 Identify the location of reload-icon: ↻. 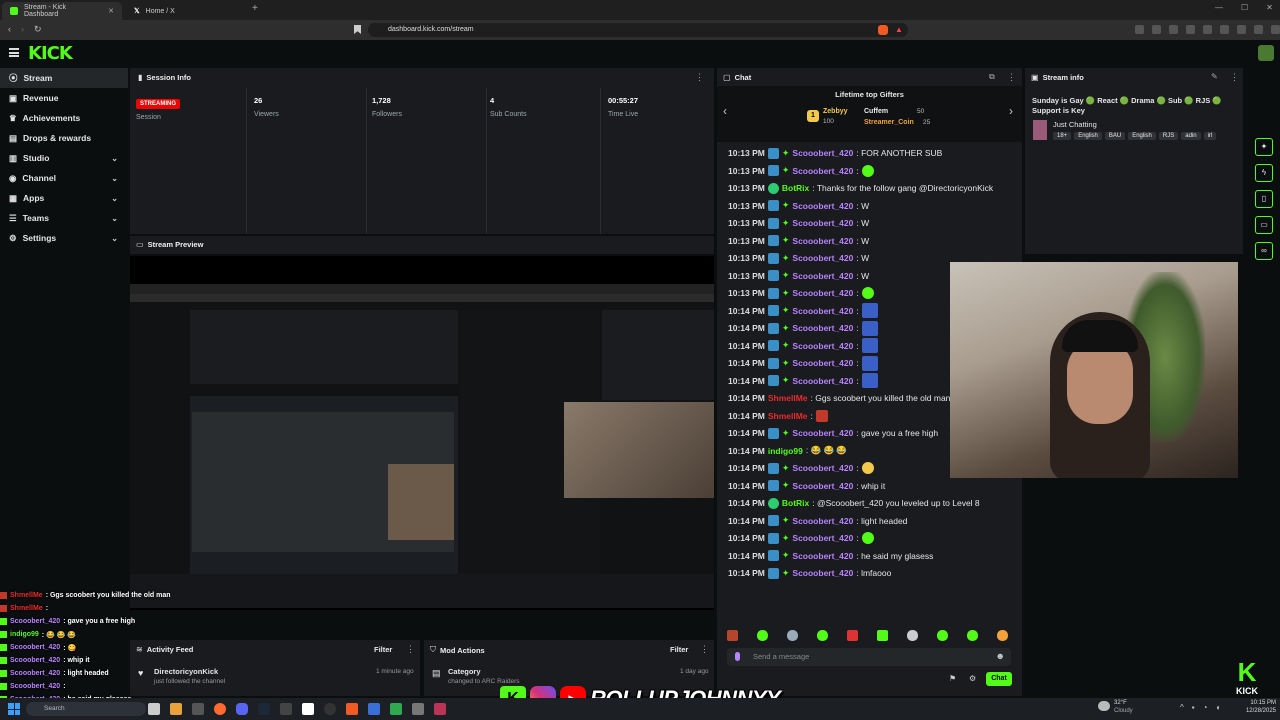
(38, 29).